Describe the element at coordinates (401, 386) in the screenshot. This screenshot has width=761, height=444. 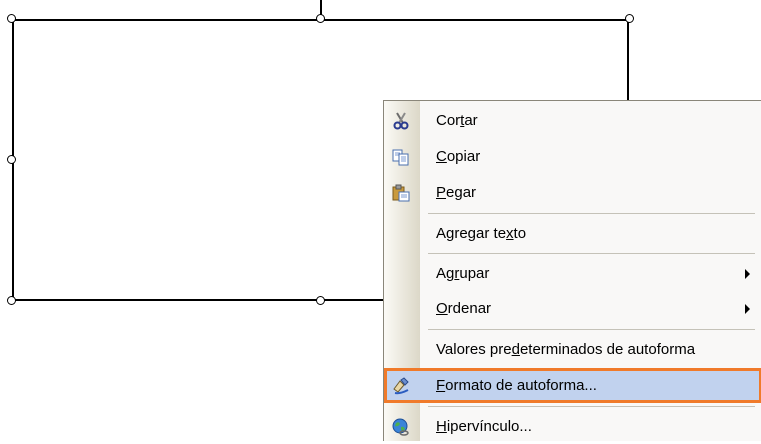
I see `format-brush-icon` at that location.